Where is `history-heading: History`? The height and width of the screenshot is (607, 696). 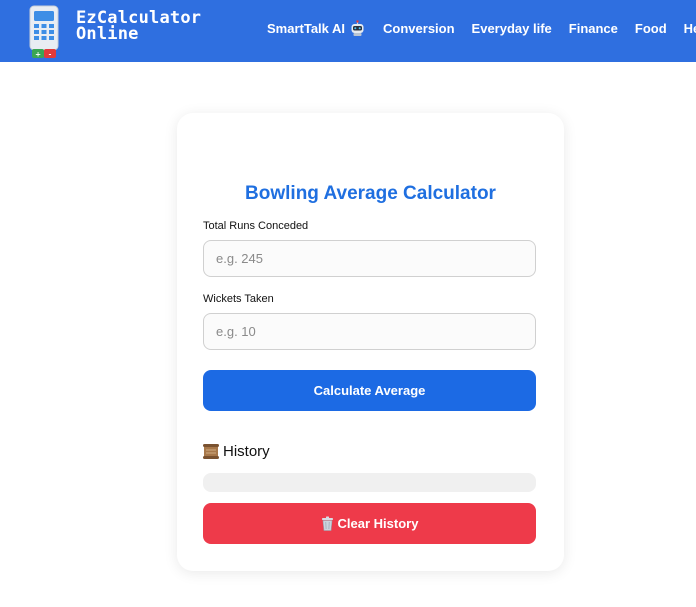 history-heading: History is located at coordinates (236, 451).